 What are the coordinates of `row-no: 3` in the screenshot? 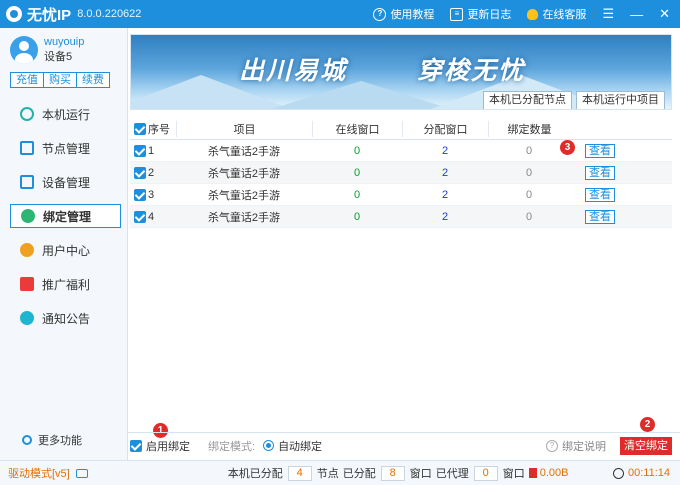 It's located at (151, 194).